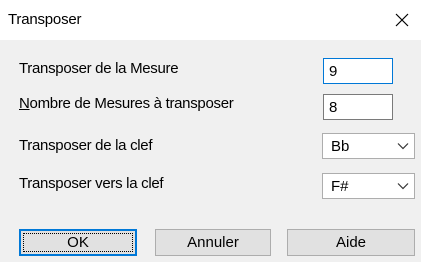 The image size is (421, 262). What do you see at coordinates (340, 146) in the screenshot?
I see `from-key-value: Bb` at bounding box center [340, 146].